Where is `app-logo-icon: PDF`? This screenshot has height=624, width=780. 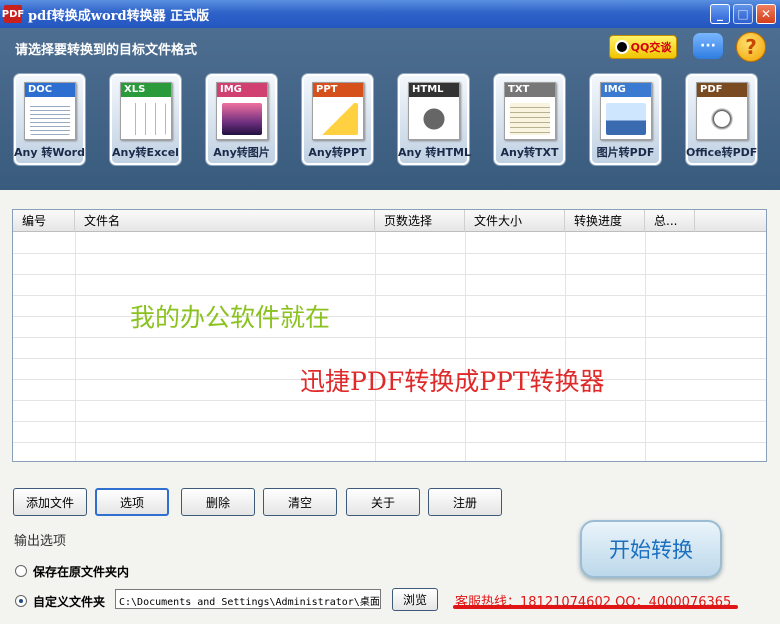
app-logo-icon: PDF is located at coordinates (13, 14).